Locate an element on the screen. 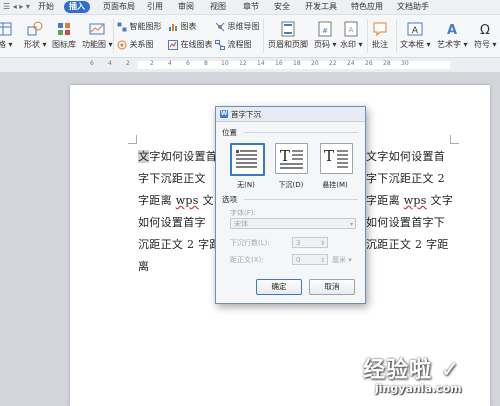 This screenshot has width=500, height=406. options-group-label: 选项 is located at coordinates (229, 199).